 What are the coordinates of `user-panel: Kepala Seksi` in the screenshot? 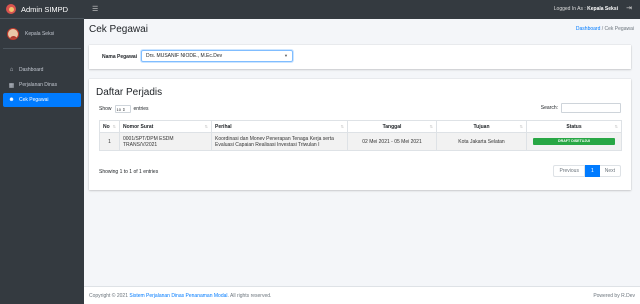 It's located at (42, 34).